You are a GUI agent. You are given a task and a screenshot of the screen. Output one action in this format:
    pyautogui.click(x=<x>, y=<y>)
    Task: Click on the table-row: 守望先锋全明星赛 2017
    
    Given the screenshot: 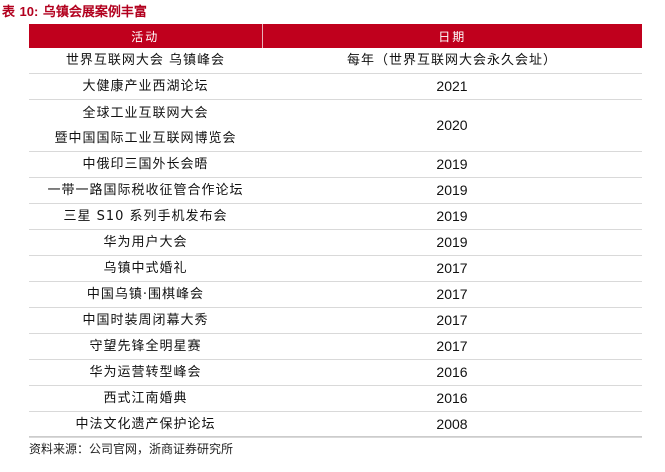 What is the action you would take?
    pyautogui.click(x=335, y=346)
    